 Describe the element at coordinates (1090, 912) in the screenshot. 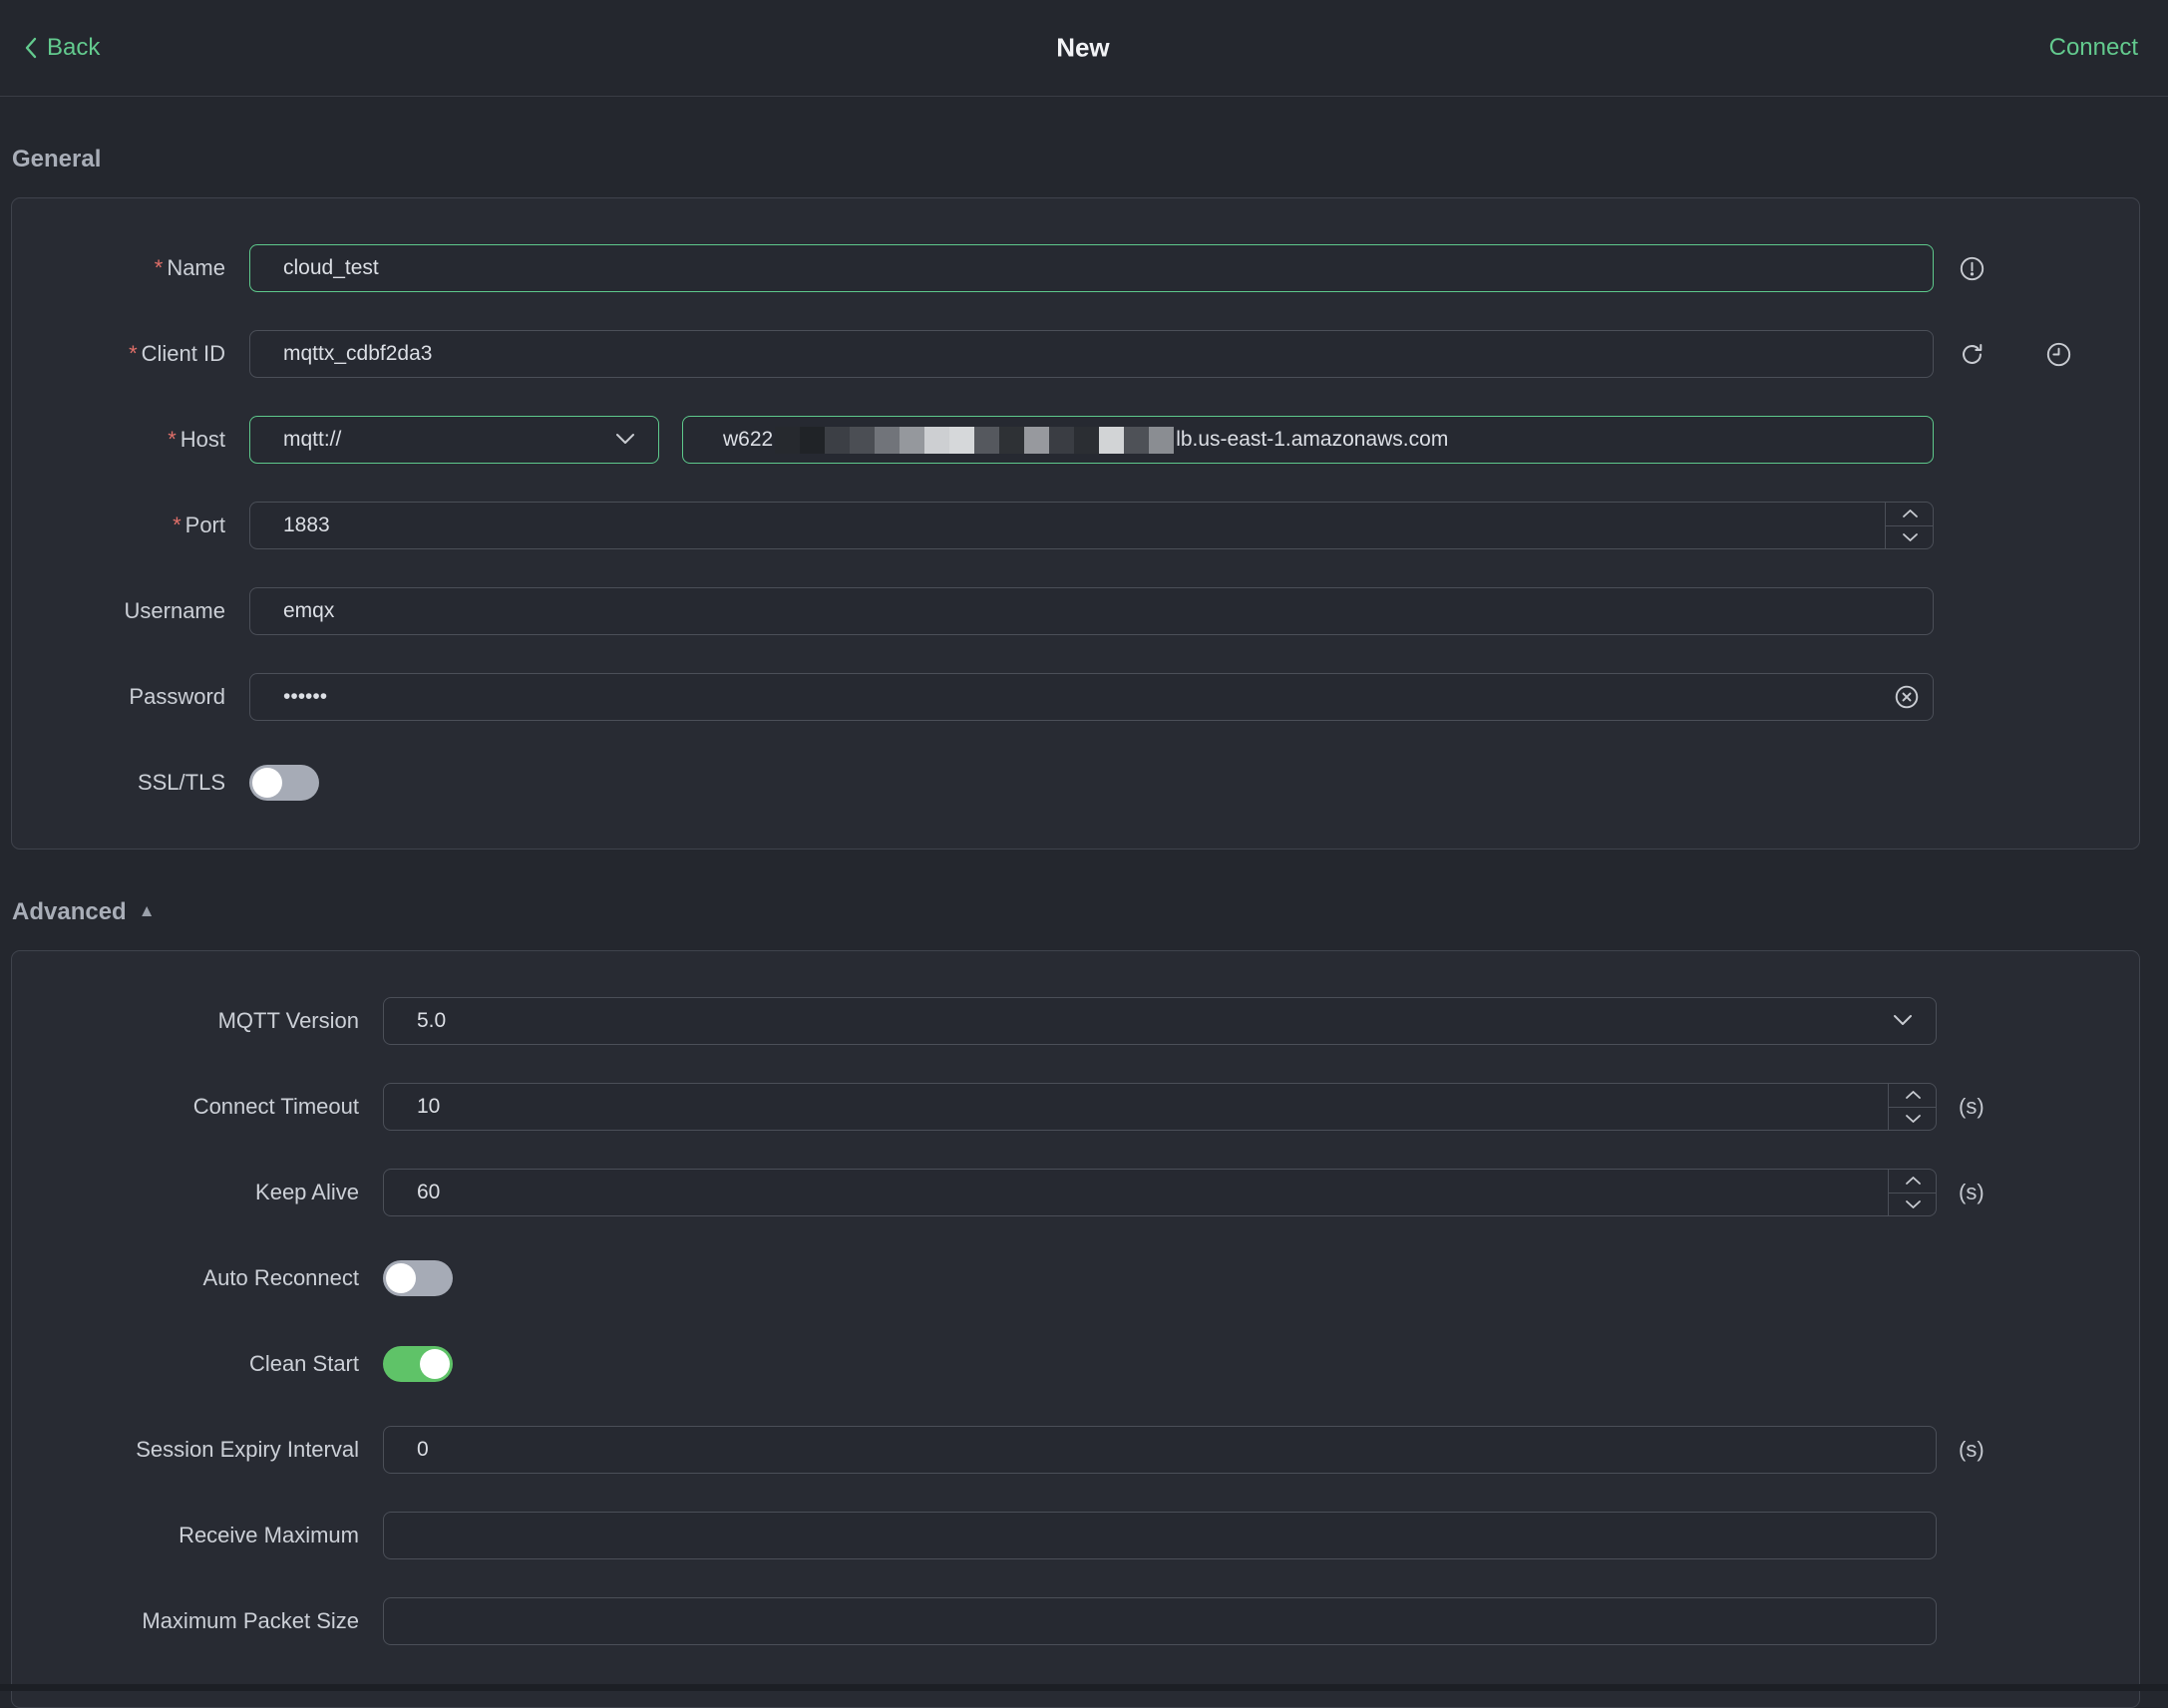

I see `advanced-section-heading: Advanced ▲` at that location.